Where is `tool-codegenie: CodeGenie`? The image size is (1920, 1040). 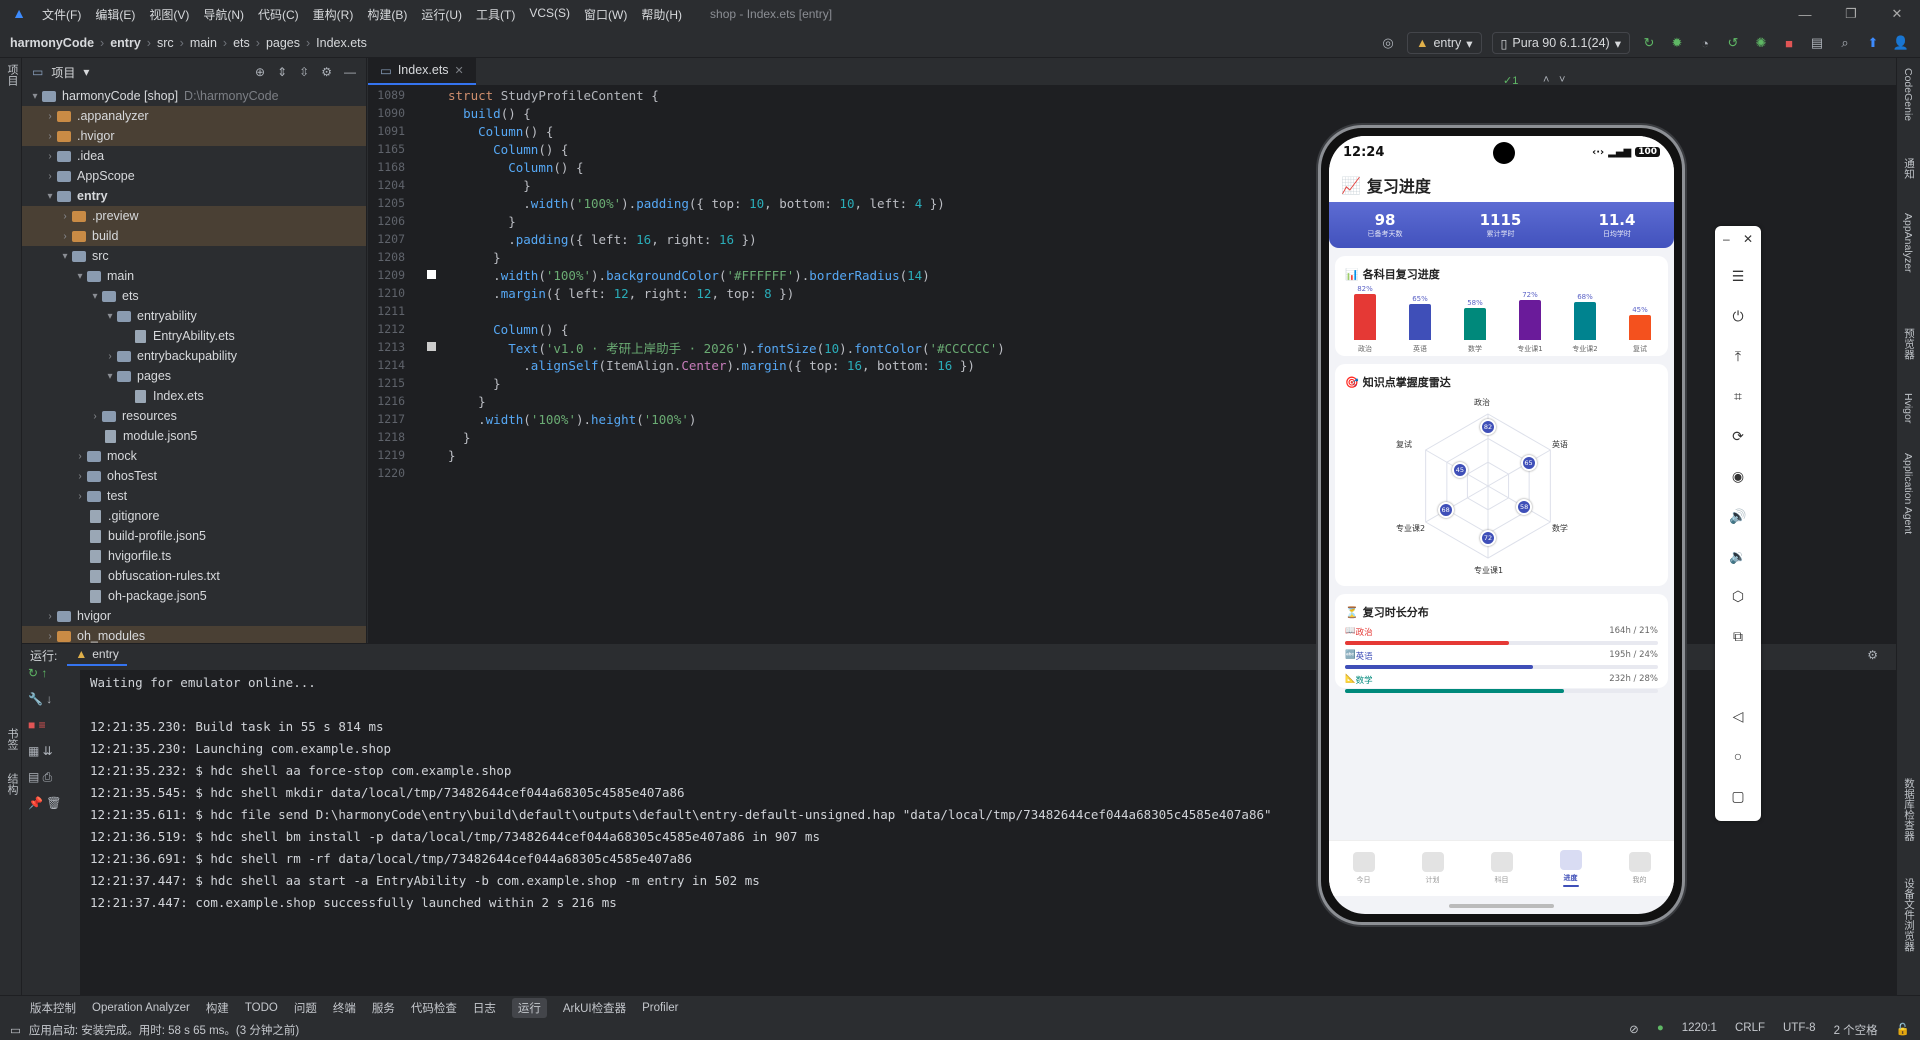 tool-codegenie: CodeGenie is located at coordinates (1908, 94).